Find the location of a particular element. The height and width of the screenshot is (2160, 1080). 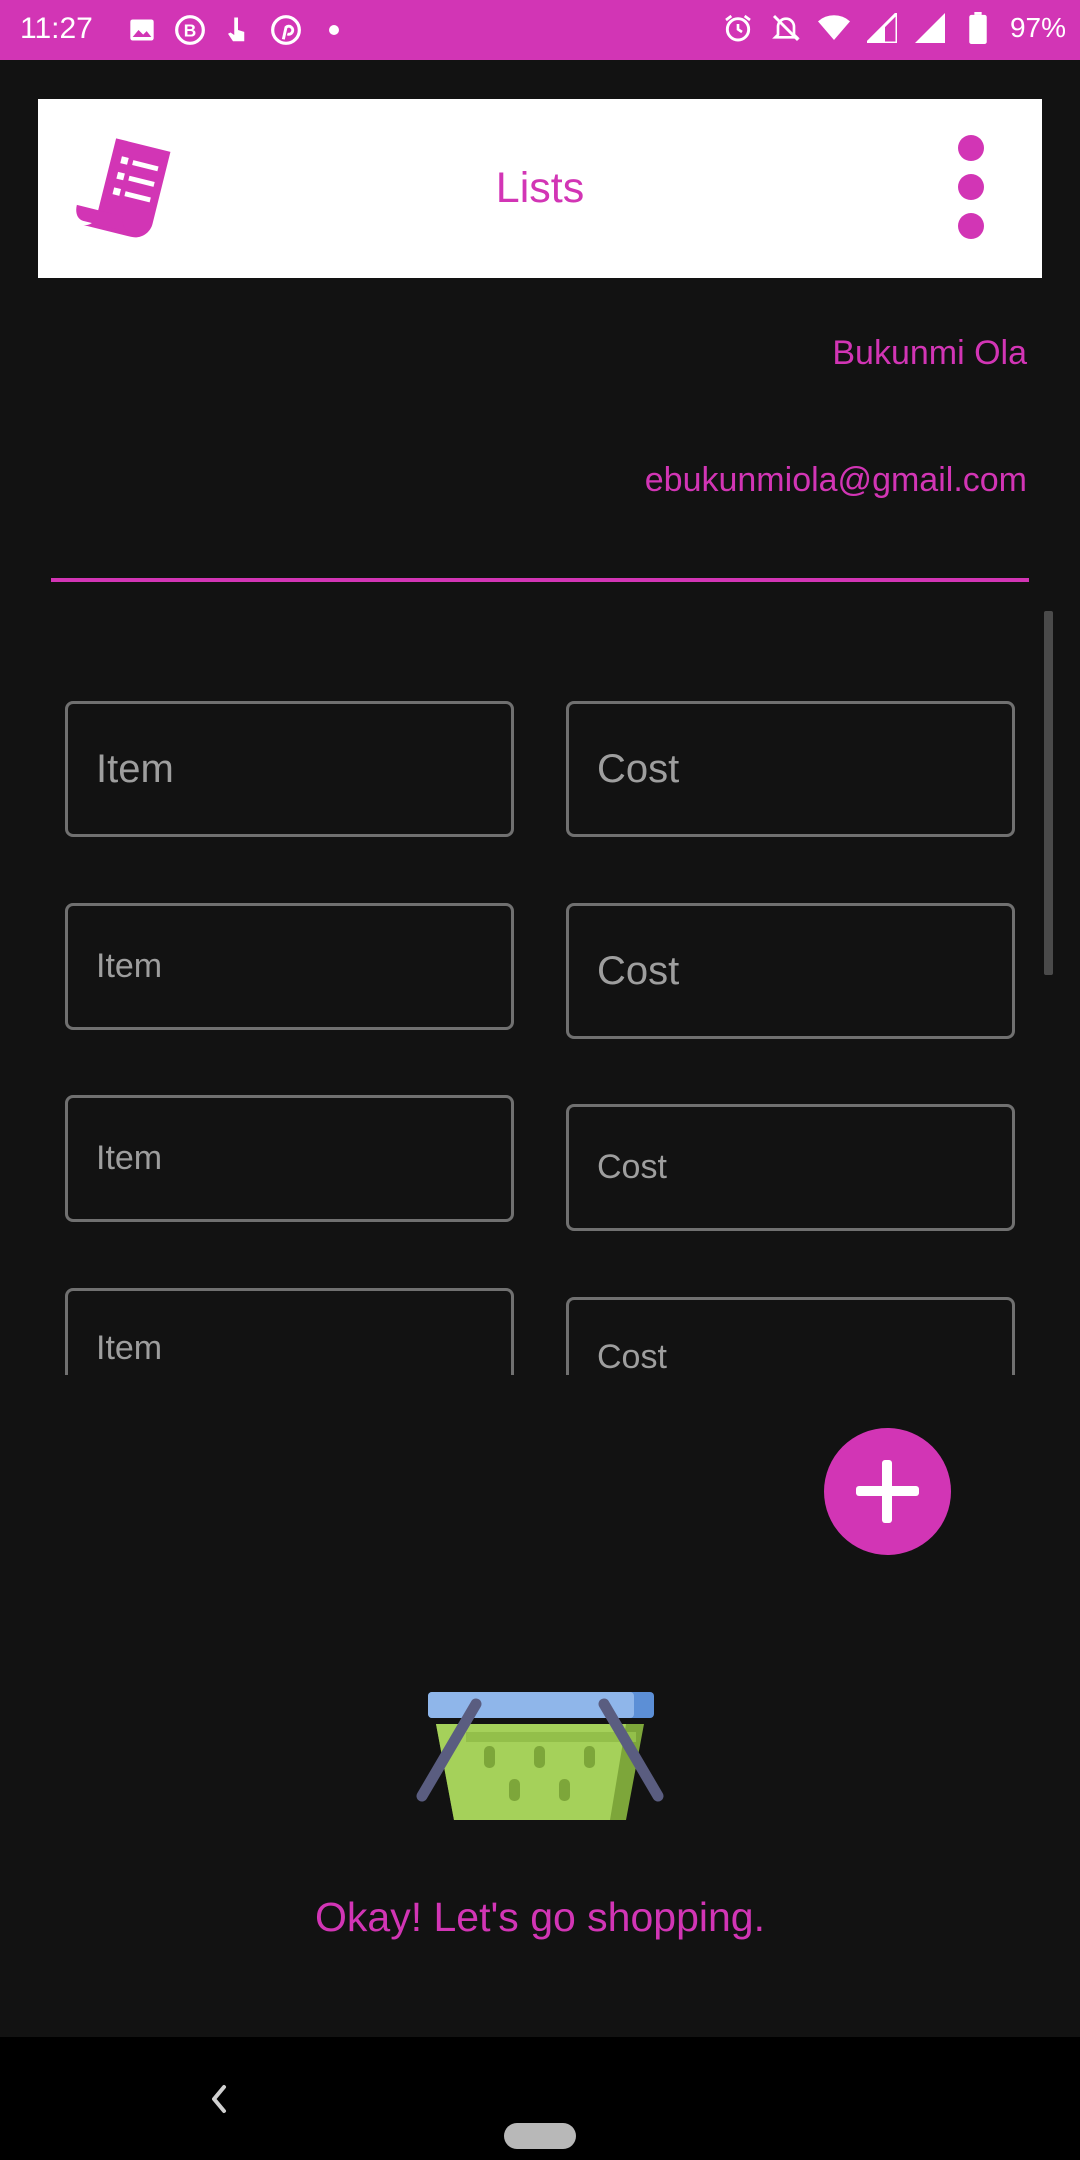

bell-off-icon is located at coordinates (786, 28).